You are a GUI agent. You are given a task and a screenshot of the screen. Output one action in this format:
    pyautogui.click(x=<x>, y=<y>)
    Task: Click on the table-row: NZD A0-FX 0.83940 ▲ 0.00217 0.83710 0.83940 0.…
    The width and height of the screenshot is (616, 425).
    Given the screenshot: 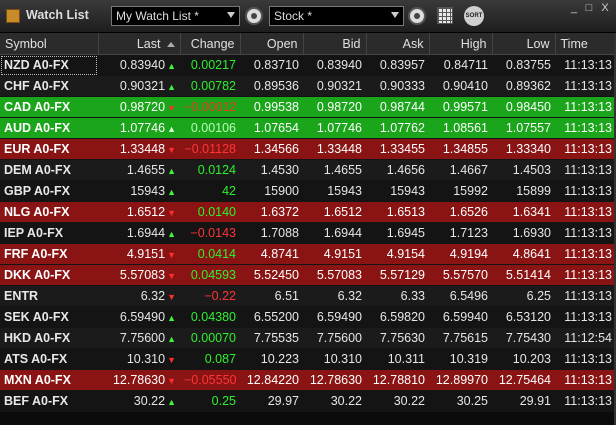 What is the action you would take?
    pyautogui.click(x=308, y=65)
    